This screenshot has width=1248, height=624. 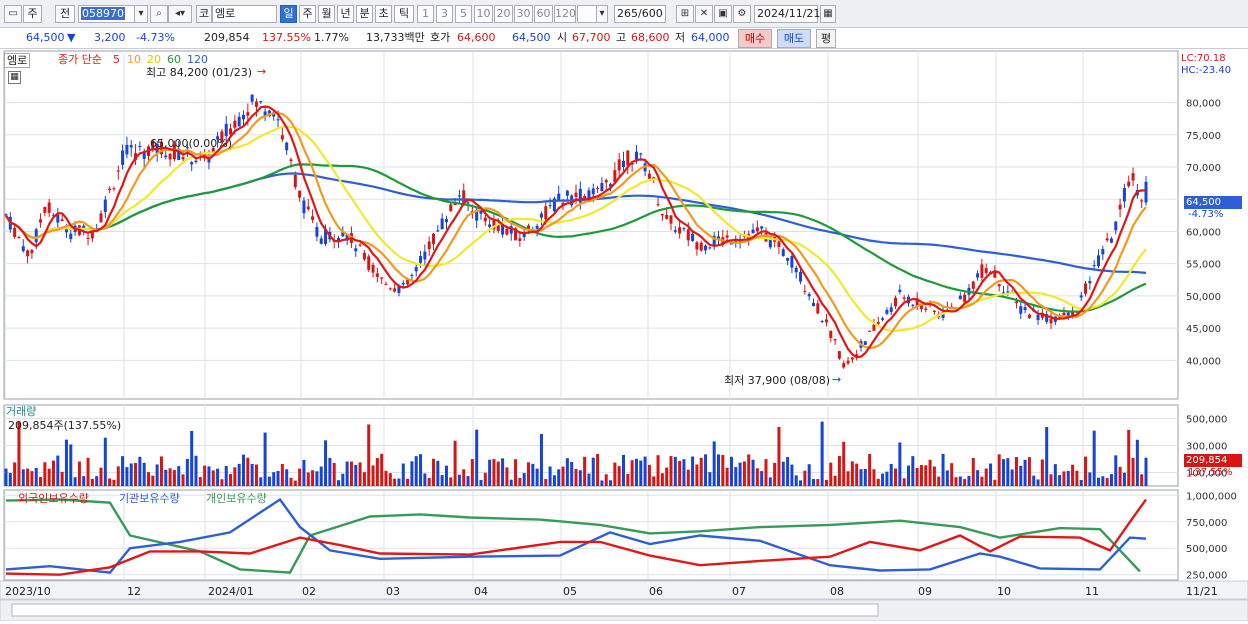 What do you see at coordinates (14, 77) in the screenshot?
I see `grid-icon: ▦` at bounding box center [14, 77].